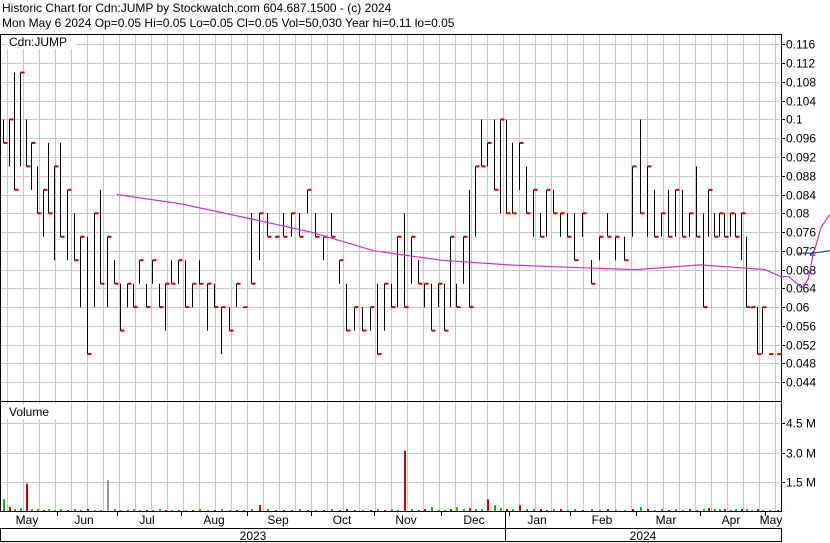  Describe the element at coordinates (38, 42) in the screenshot. I see `price-panel-label: Cdn:JUMP` at that location.